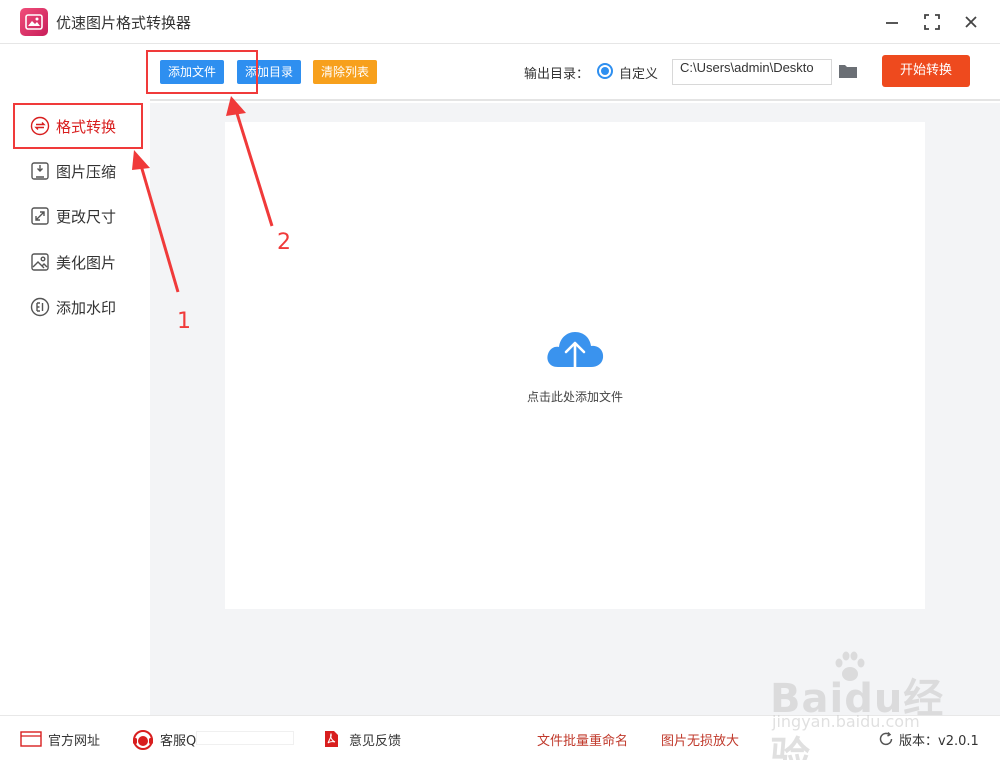  What do you see at coordinates (575, 353) in the screenshot?
I see `cloud-upload-icon` at bounding box center [575, 353].